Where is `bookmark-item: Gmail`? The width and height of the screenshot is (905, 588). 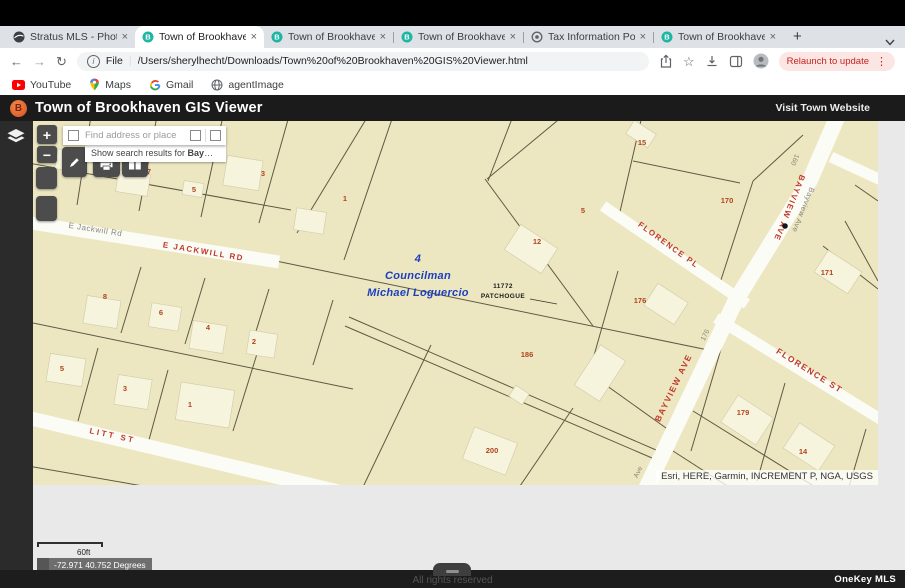 bookmark-item: Gmail is located at coordinates (171, 85).